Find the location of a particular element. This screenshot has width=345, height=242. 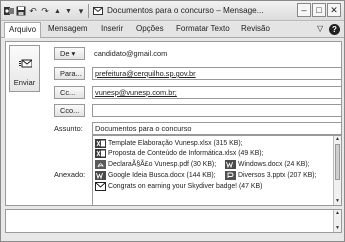

attachment-item: Windows.docx (24 KB); is located at coordinates (267, 164).